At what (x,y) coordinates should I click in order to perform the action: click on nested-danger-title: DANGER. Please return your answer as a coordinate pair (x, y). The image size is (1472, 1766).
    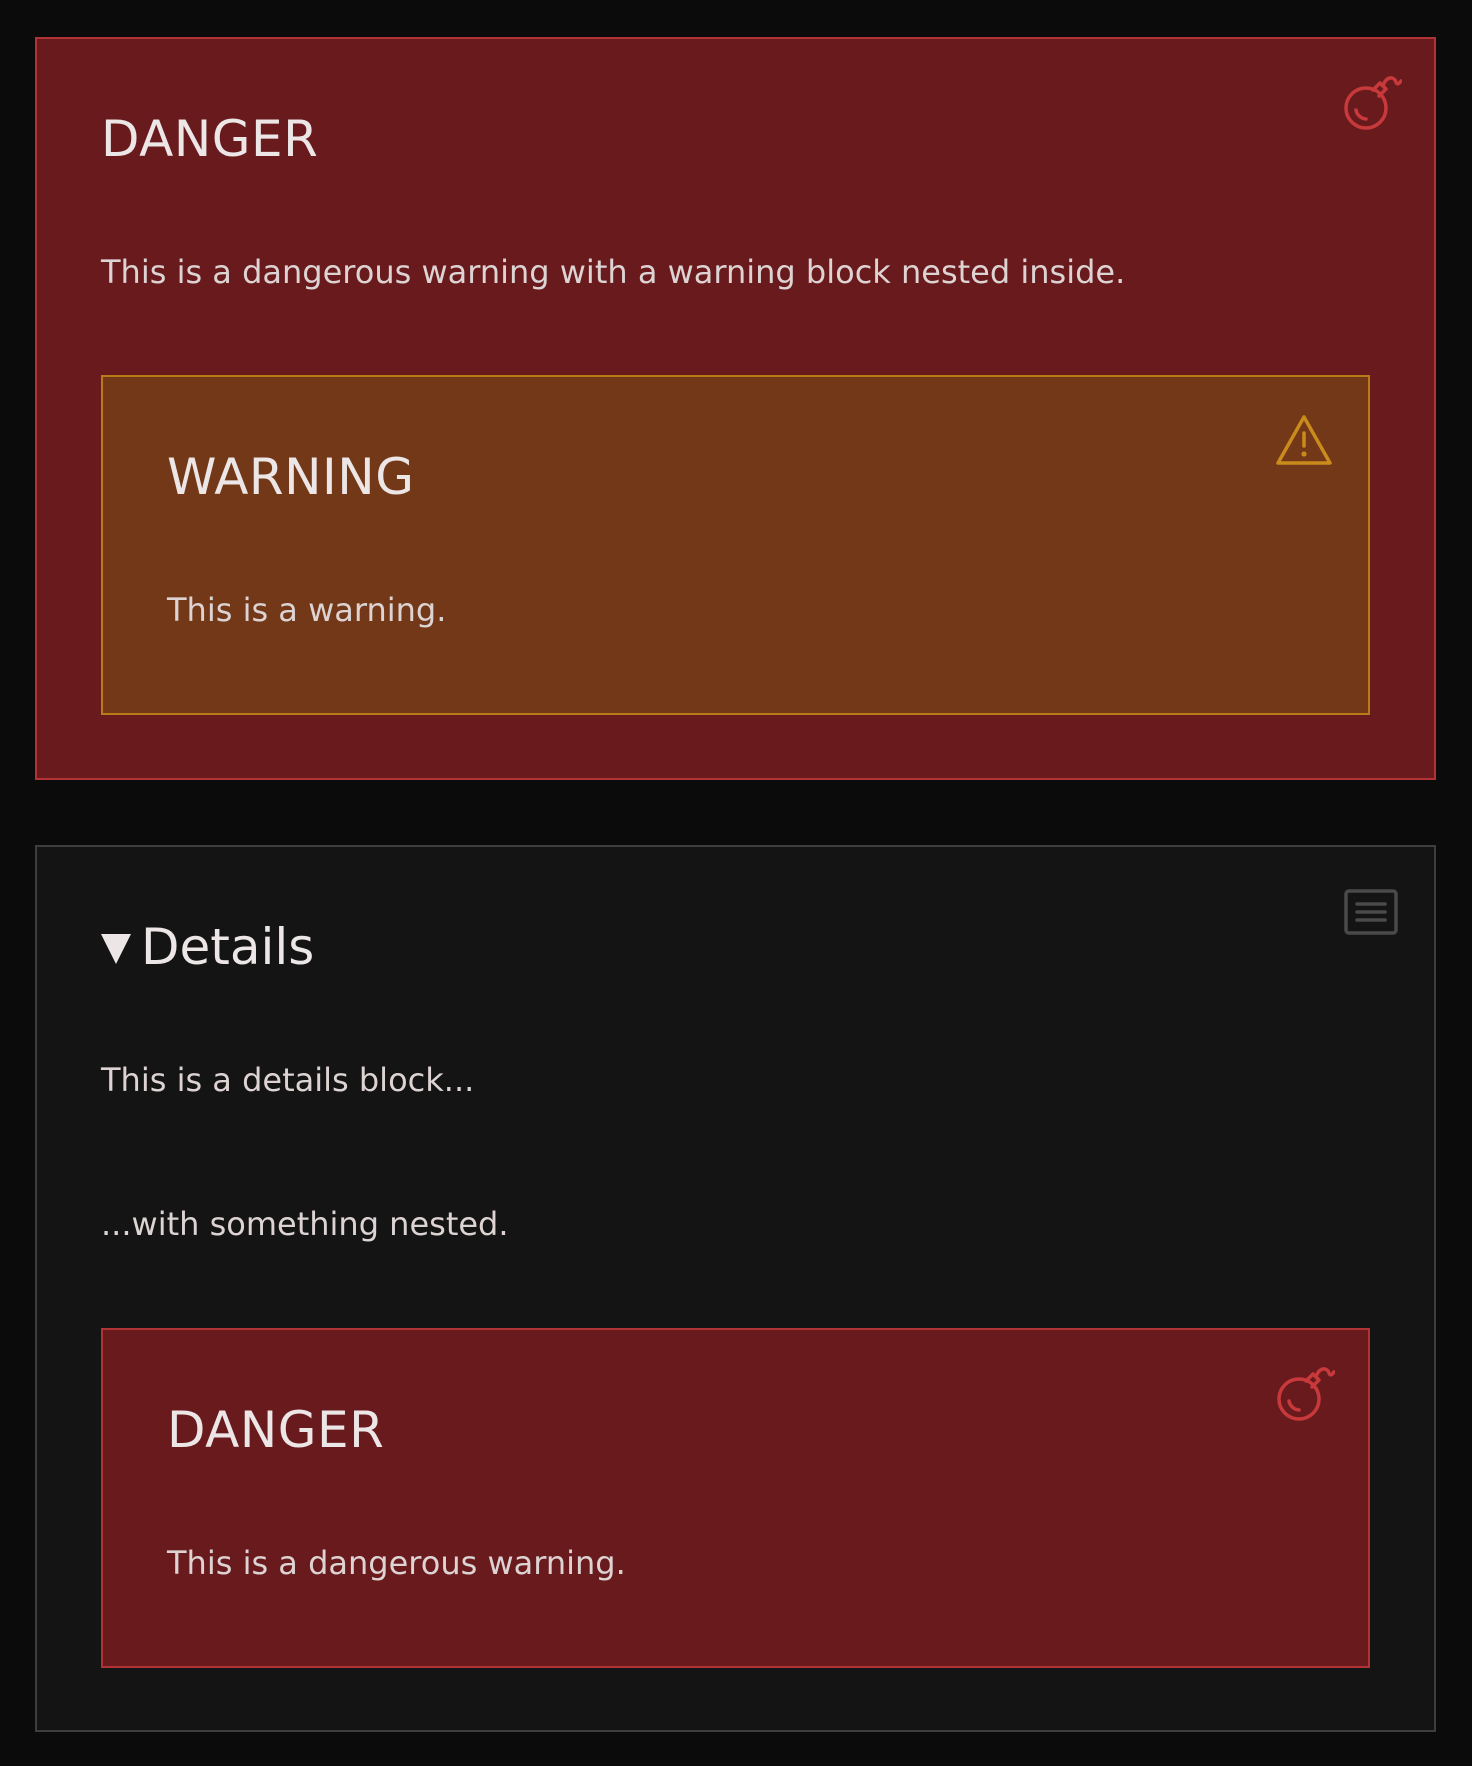
    Looking at the image, I should click on (276, 1430).